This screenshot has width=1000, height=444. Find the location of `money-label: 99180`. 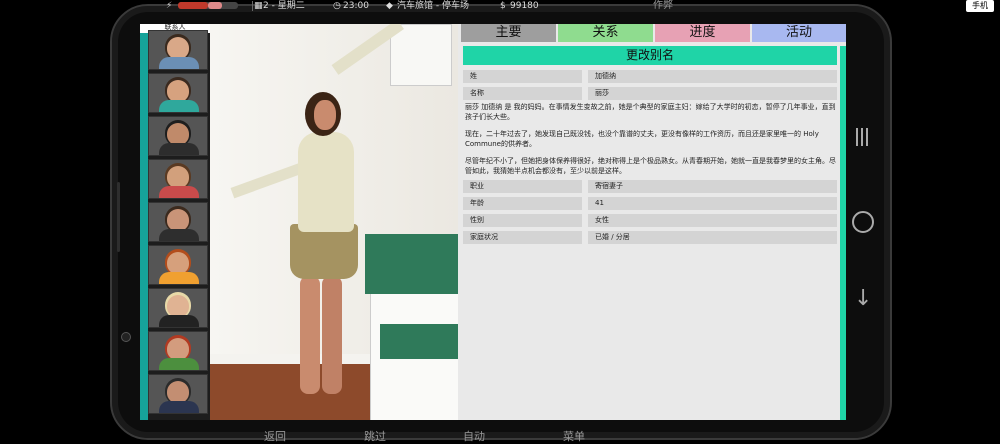

money-label: 99180 is located at coordinates (524, 6).